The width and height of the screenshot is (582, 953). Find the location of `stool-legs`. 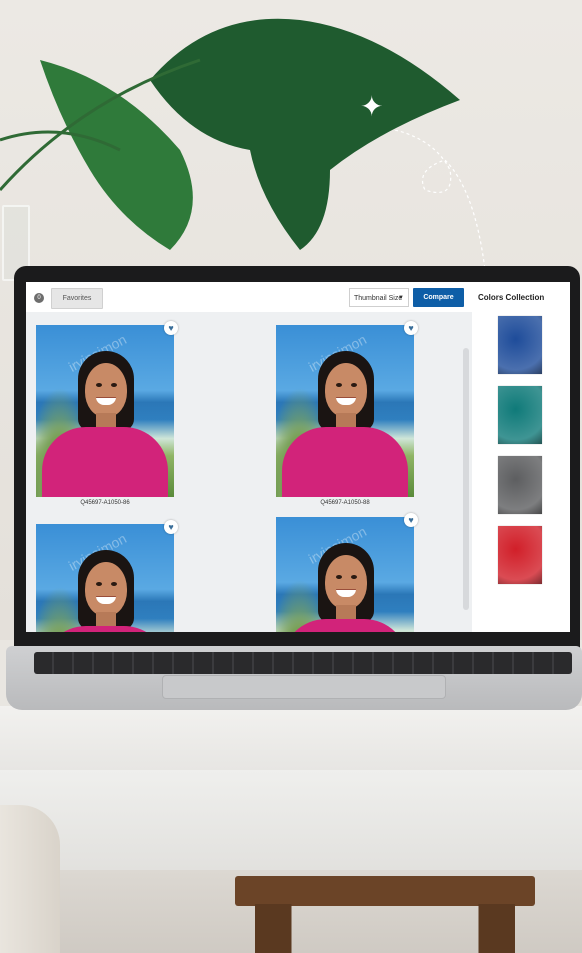

stool-legs is located at coordinates (385, 928).